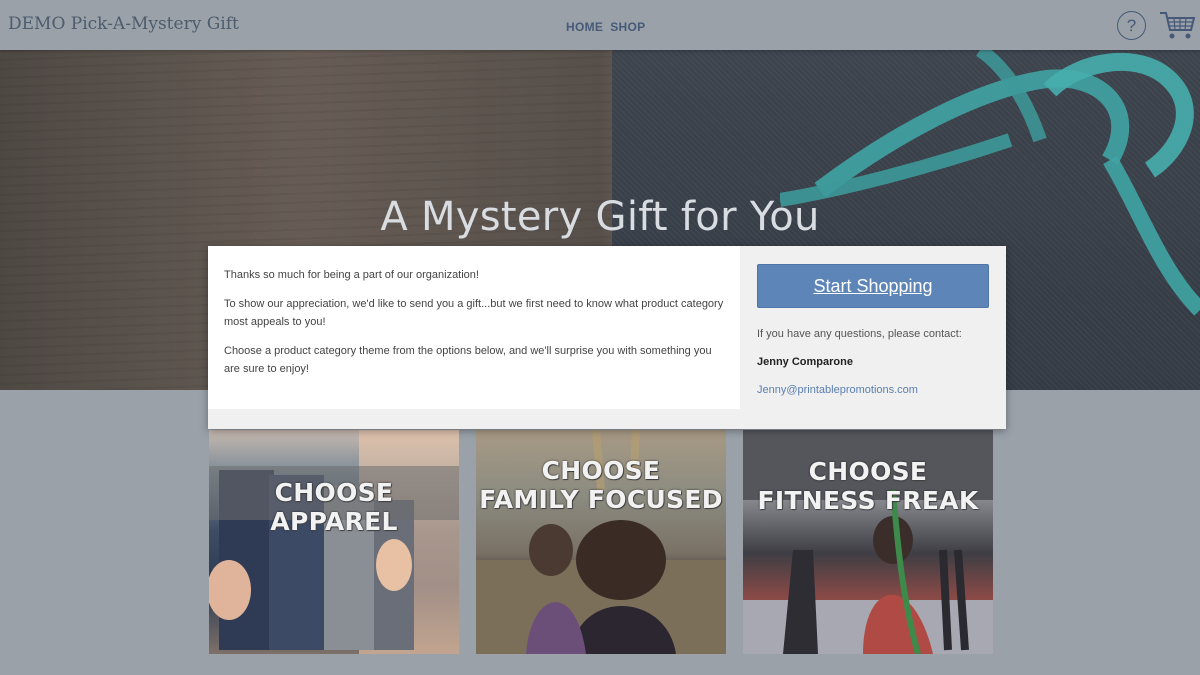 The image size is (1200, 675). What do you see at coordinates (123, 24) in the screenshot?
I see `brand-title: DEMO Pick-A-Mystery Gift` at bounding box center [123, 24].